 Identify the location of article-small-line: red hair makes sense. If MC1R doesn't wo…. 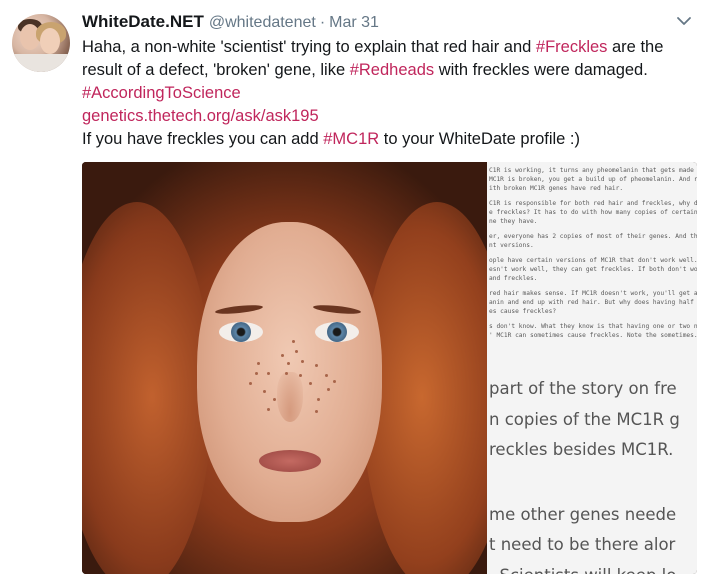
(593, 293).